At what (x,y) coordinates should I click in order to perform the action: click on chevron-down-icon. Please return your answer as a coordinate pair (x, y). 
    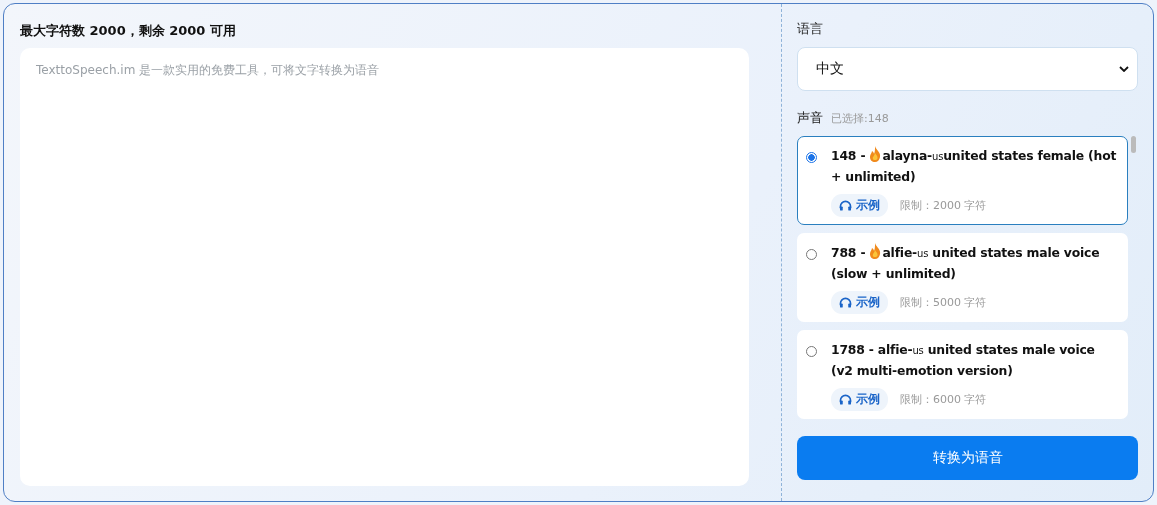
    Looking at the image, I should click on (1124, 69).